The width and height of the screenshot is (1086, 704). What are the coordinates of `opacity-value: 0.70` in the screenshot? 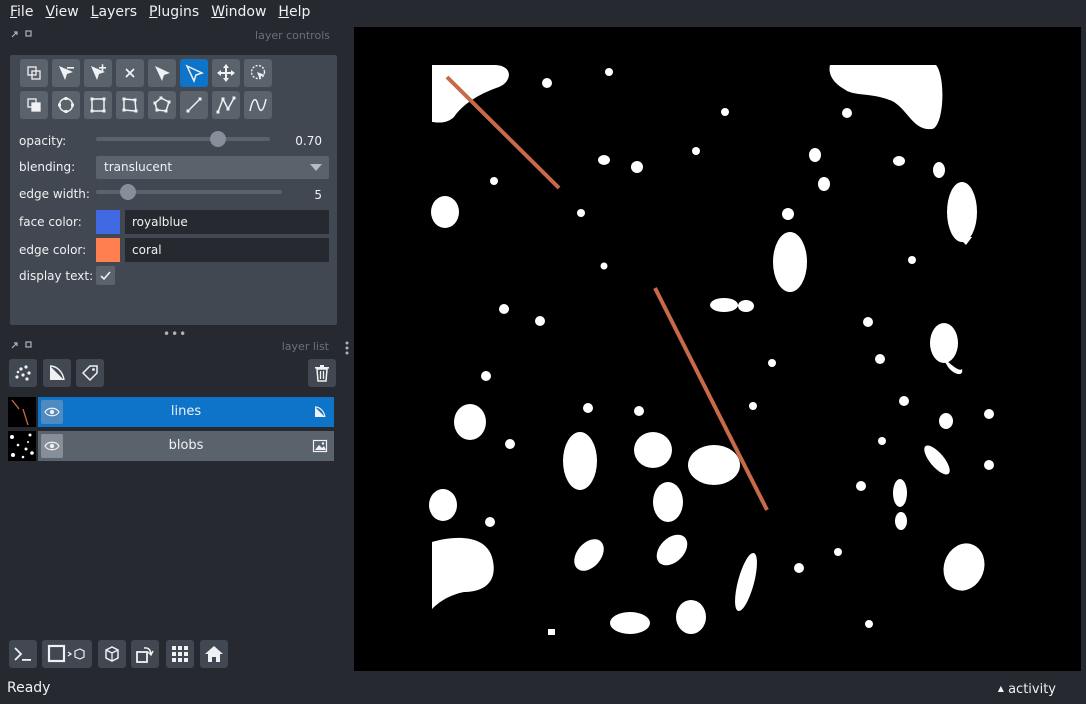 It's located at (308, 141).